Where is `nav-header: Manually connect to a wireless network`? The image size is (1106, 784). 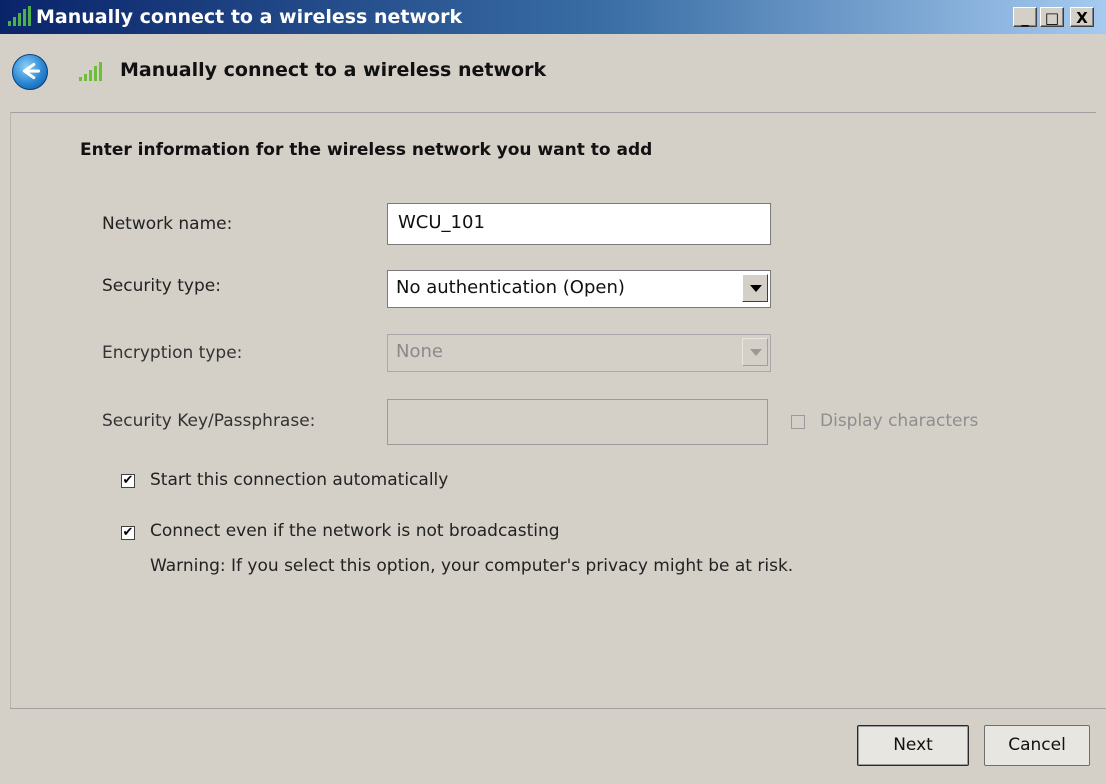
nav-header: Manually connect to a wireless network is located at coordinates (553, 72).